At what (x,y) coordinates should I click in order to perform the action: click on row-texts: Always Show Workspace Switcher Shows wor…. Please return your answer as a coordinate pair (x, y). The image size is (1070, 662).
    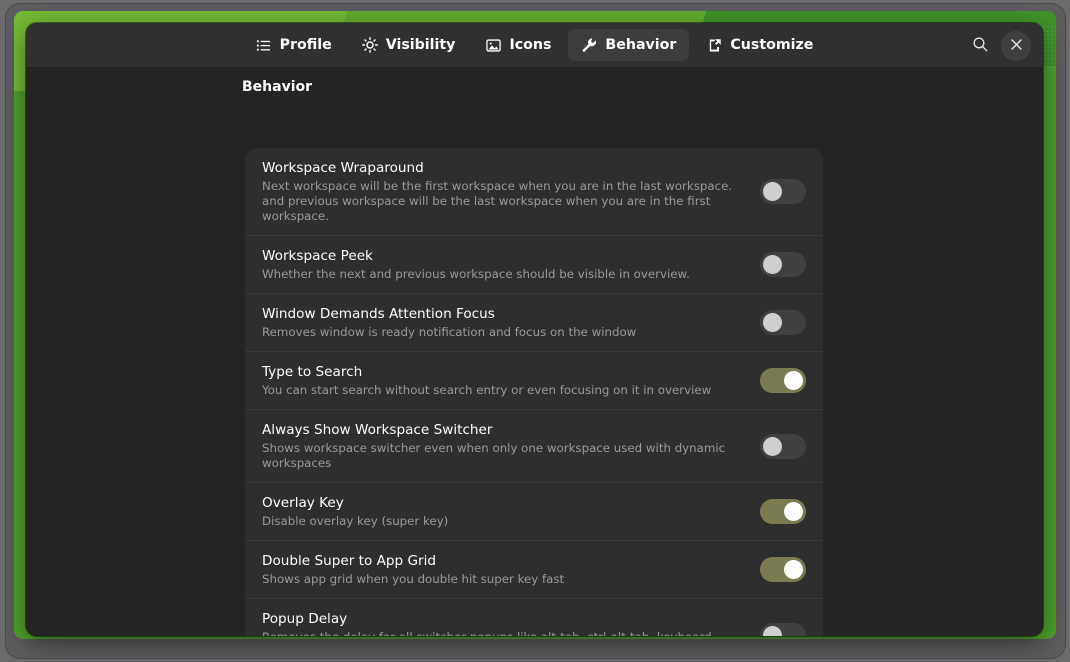
    Looking at the image, I should click on (511, 446).